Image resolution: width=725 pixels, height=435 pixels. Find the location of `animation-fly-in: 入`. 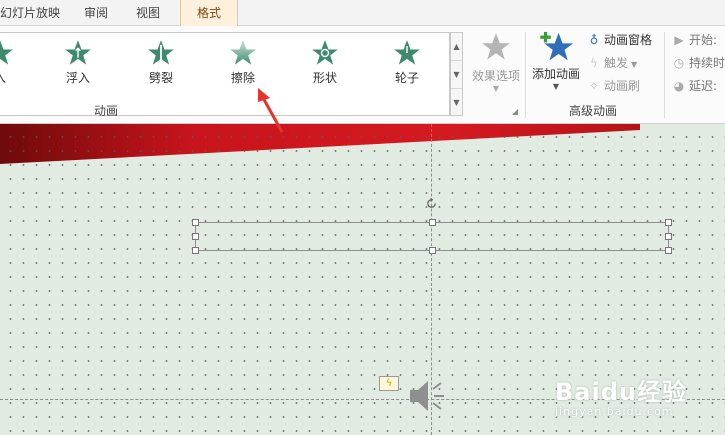

animation-fly-in: 入 is located at coordinates (15, 69).